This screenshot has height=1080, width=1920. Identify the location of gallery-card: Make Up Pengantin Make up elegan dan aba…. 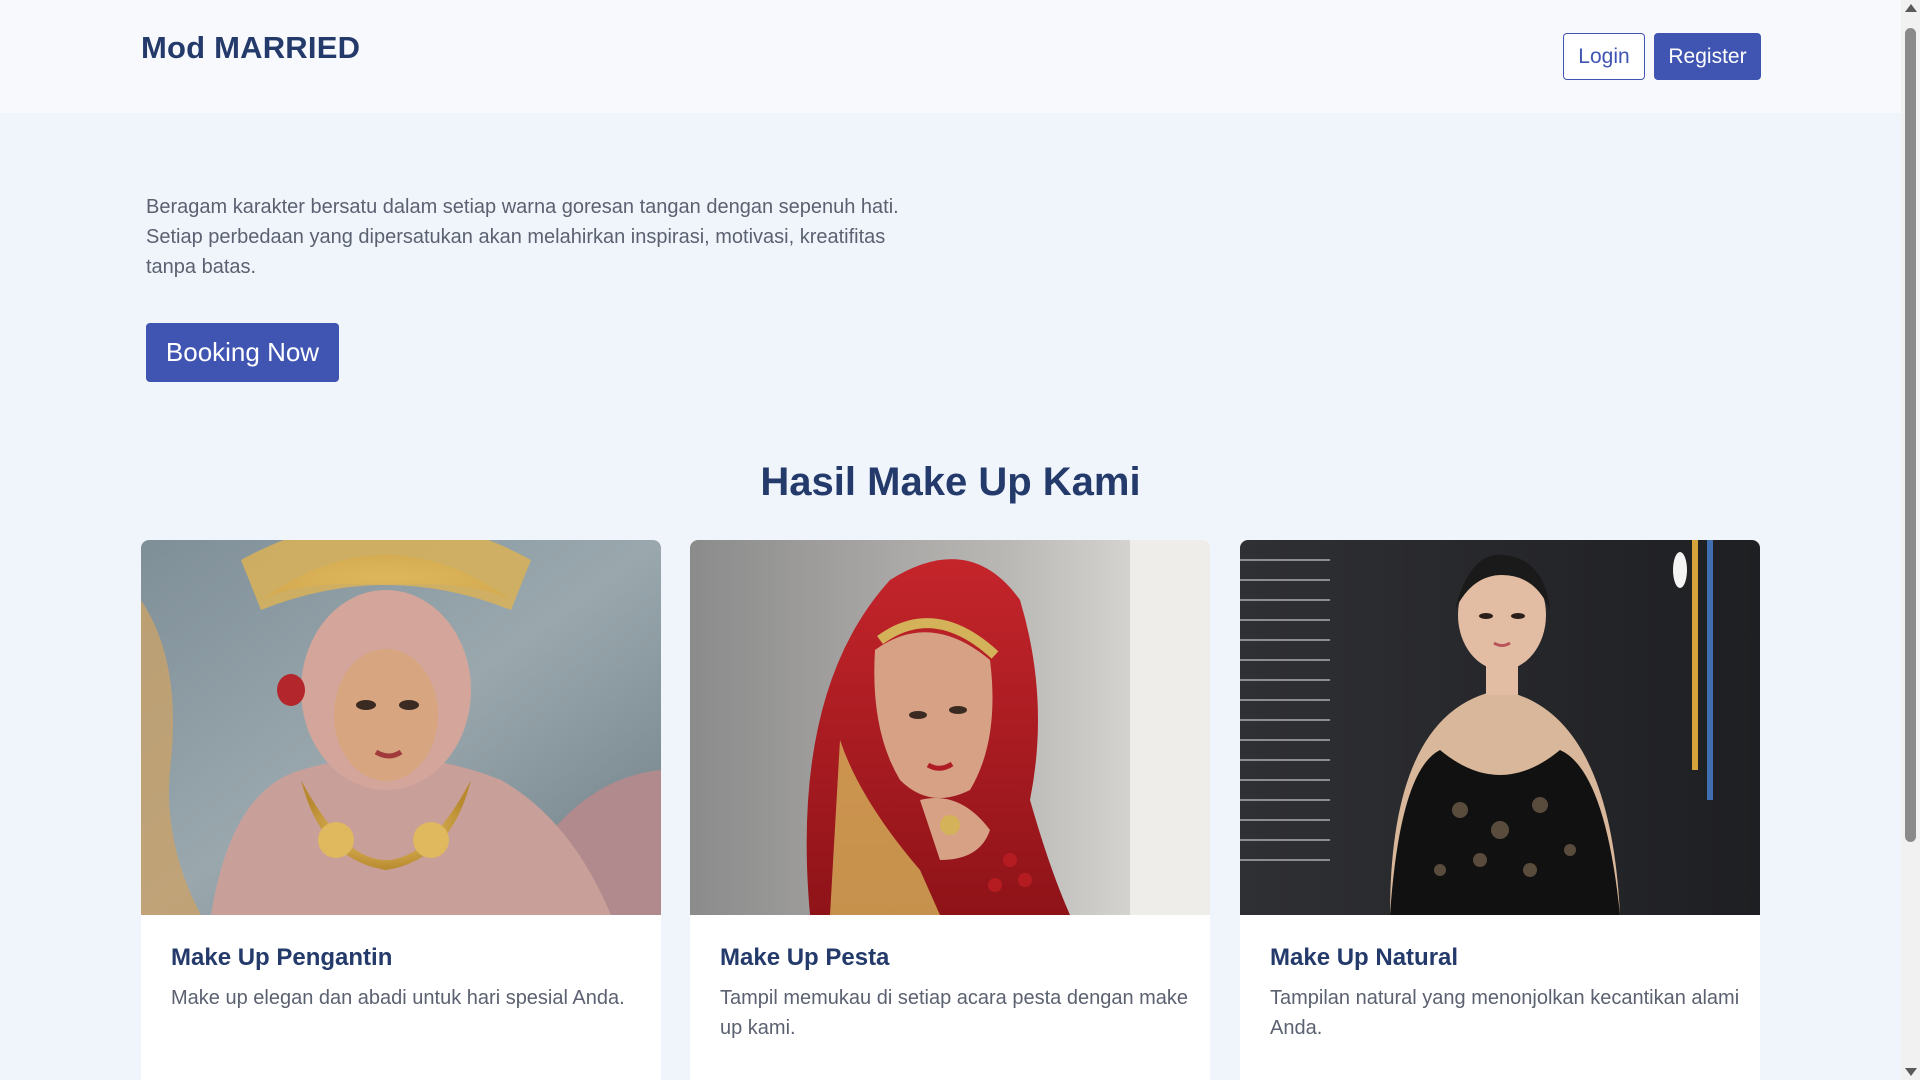
(401, 810).